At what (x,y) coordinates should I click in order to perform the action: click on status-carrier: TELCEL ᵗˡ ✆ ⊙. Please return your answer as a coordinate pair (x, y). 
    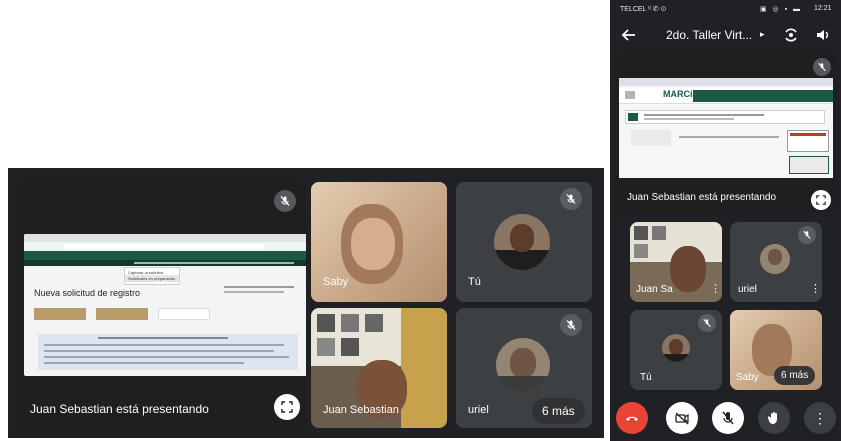
    Looking at the image, I should click on (643, 9).